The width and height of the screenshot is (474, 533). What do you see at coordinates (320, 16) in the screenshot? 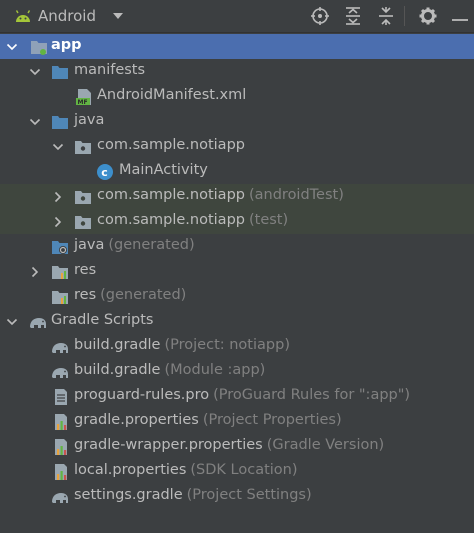
I see `locate-icon` at bounding box center [320, 16].